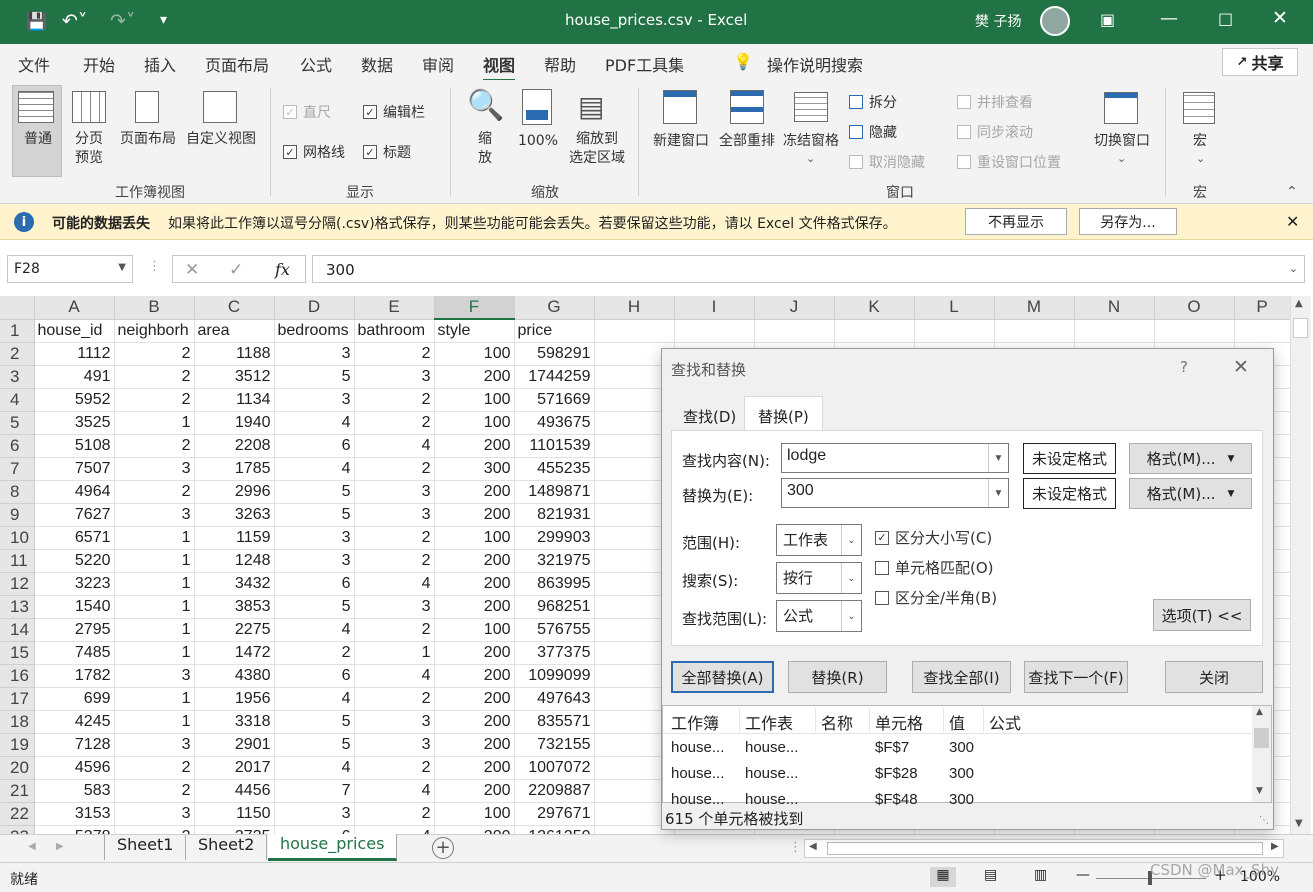  Describe the element at coordinates (74, 515) in the screenshot. I see `cell: 7627` at that location.